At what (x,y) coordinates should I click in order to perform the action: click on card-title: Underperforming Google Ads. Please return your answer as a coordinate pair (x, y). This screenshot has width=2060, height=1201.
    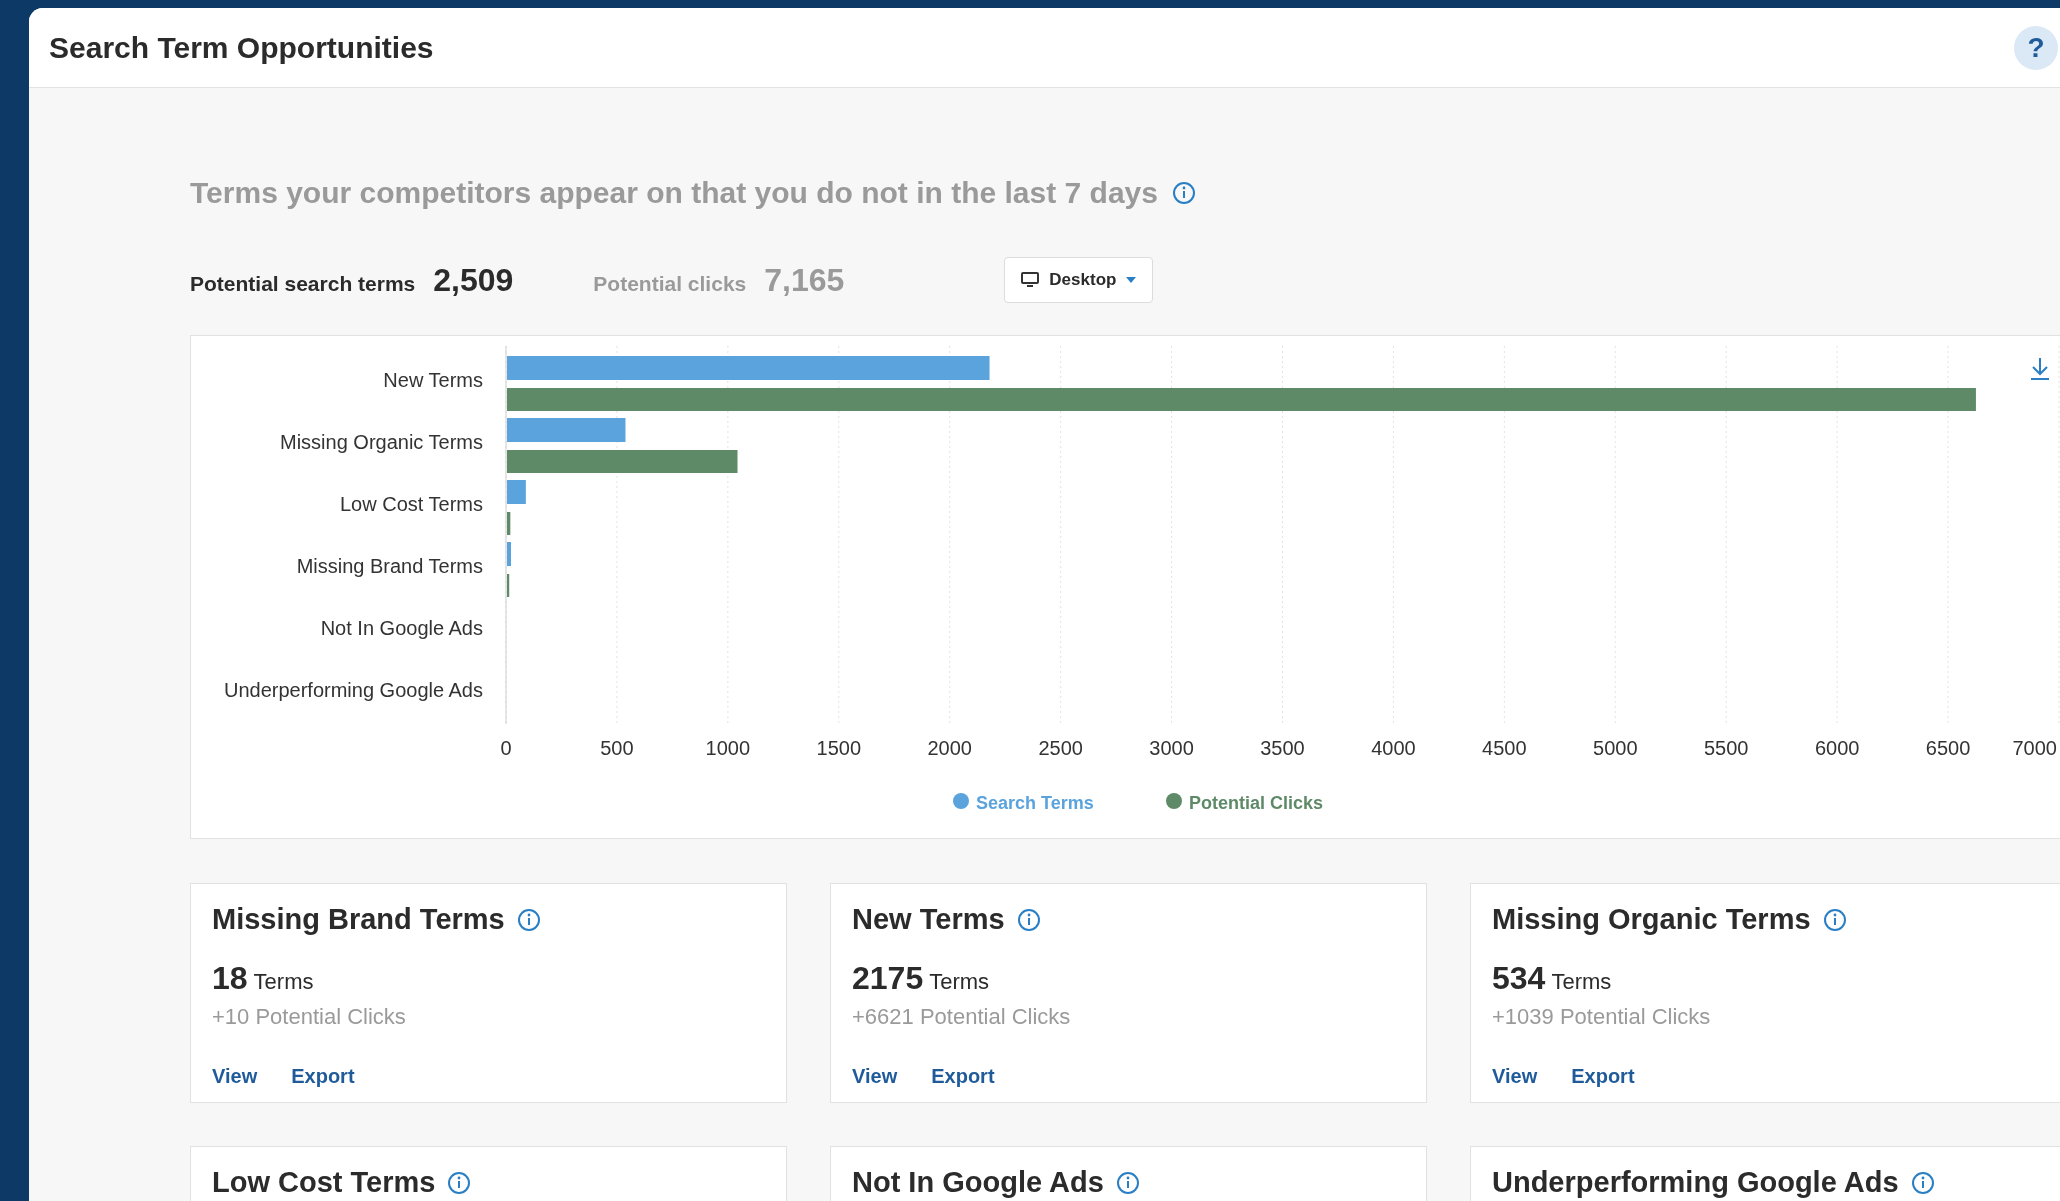
    Looking at the image, I should click on (1695, 1182).